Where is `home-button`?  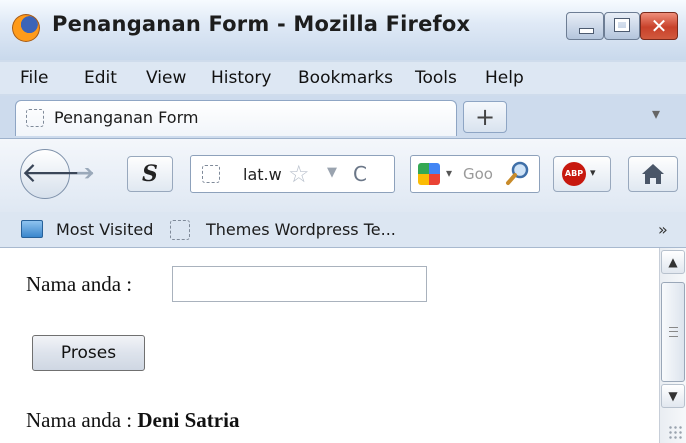 home-button is located at coordinates (653, 174).